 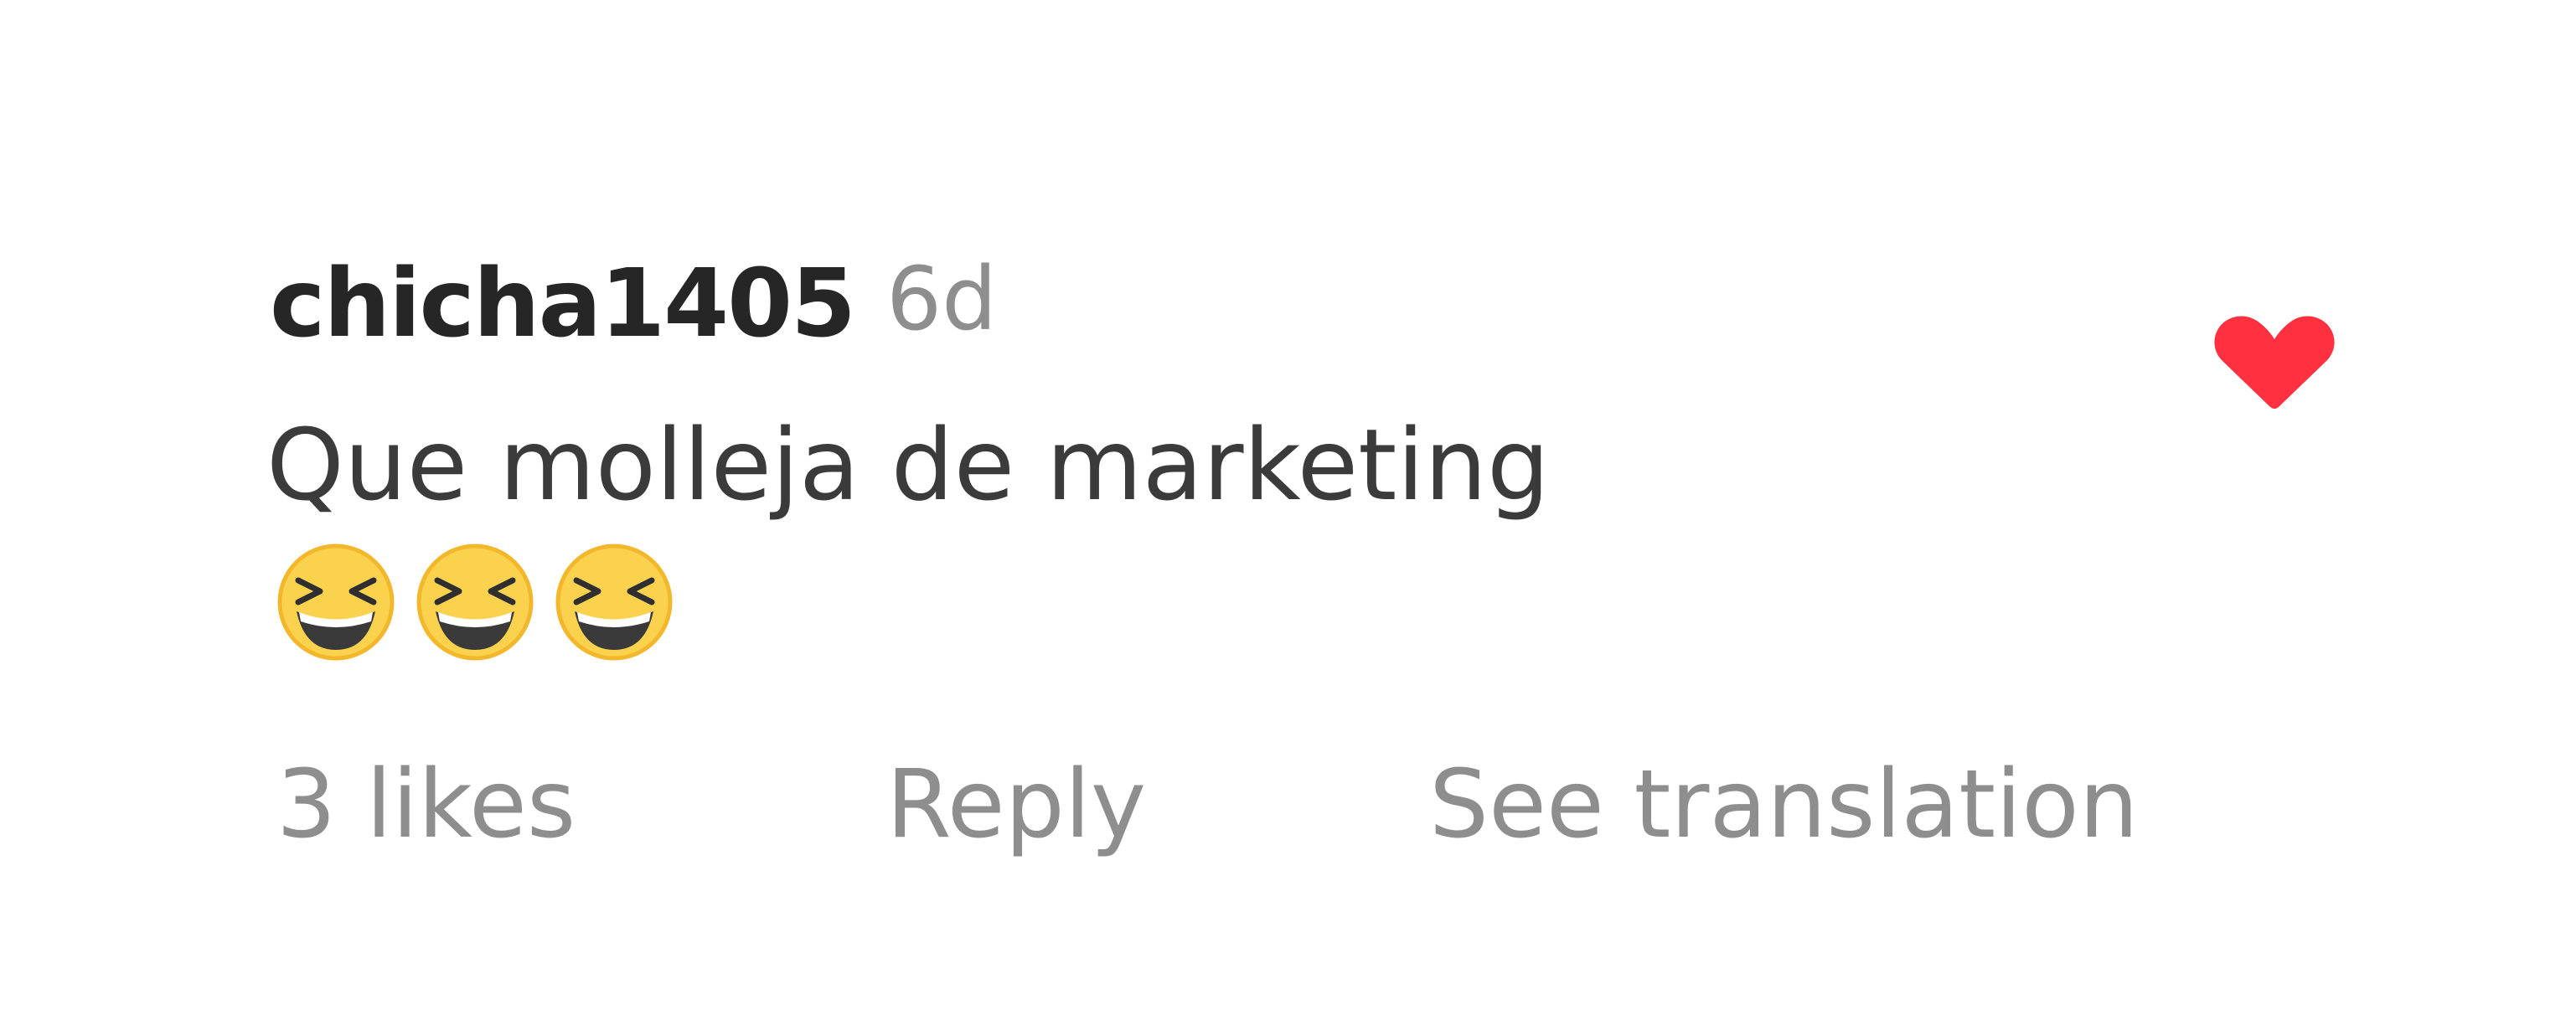 What do you see at coordinates (2274, 358) in the screenshot?
I see `heart-icon` at bounding box center [2274, 358].